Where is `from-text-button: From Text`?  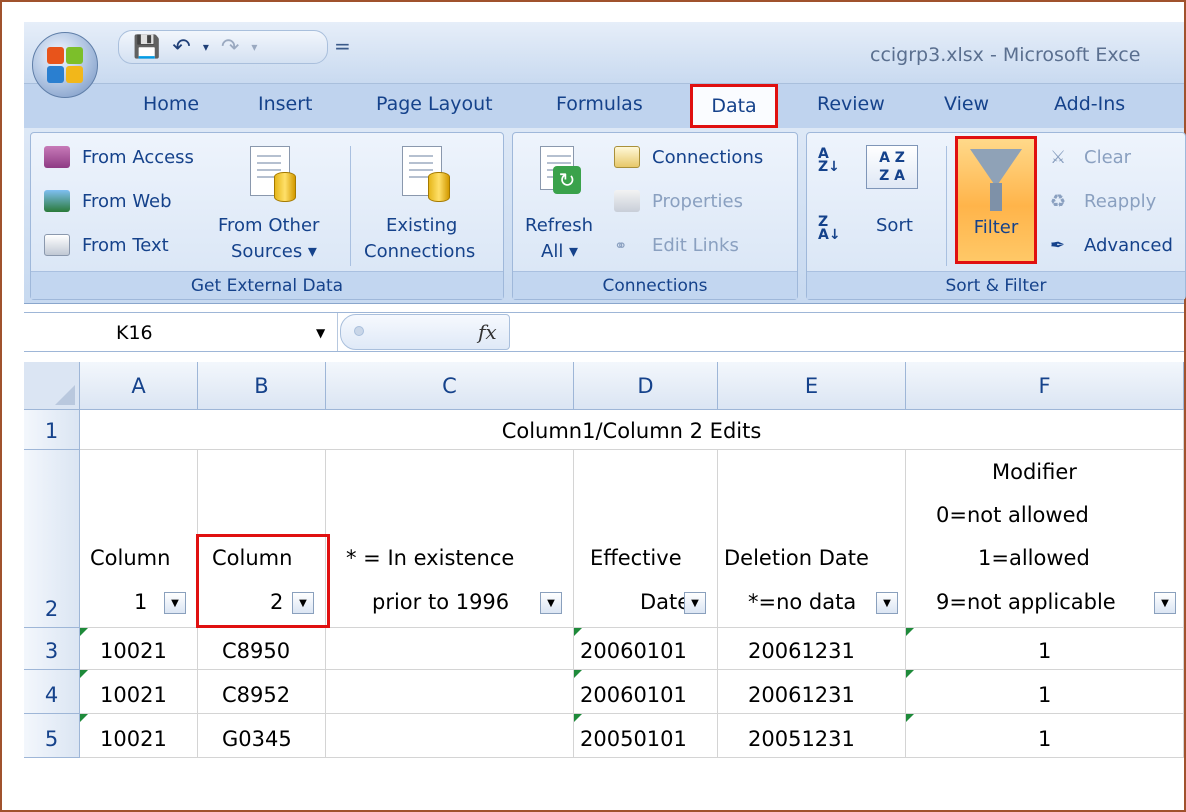 from-text-button: From Text is located at coordinates (125, 245).